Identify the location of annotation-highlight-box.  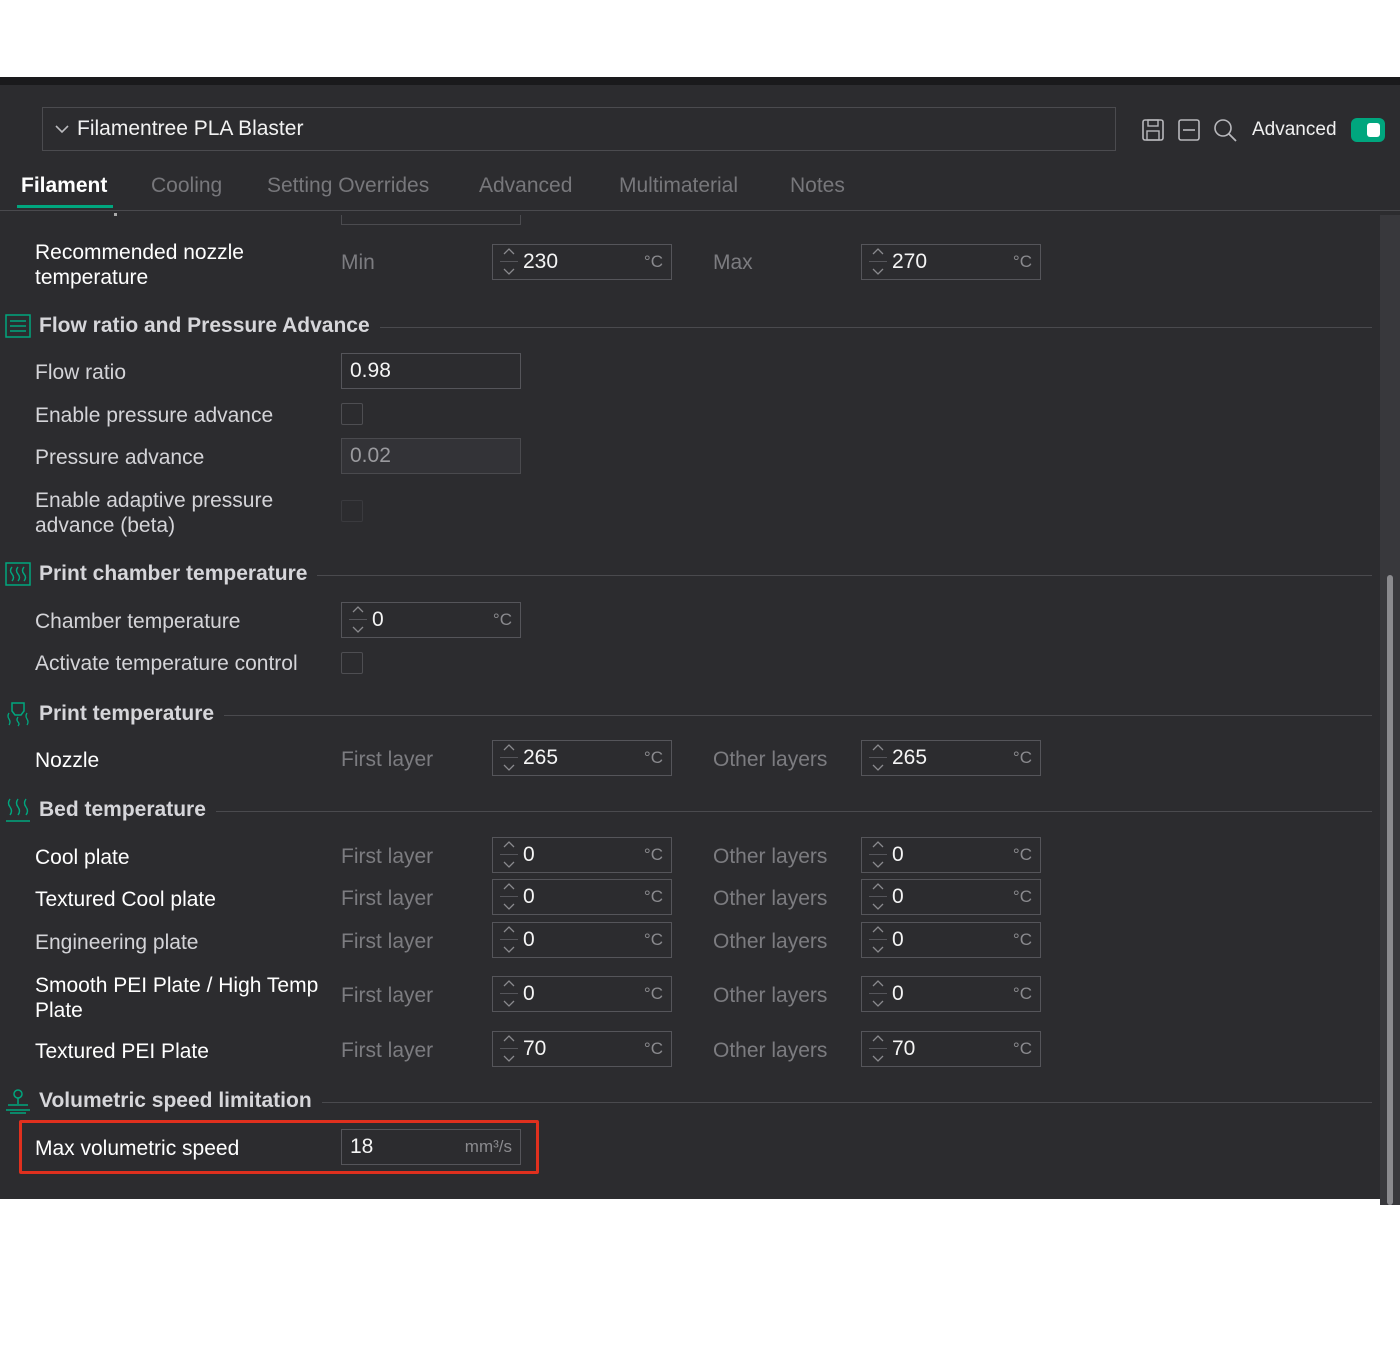
(279, 1147).